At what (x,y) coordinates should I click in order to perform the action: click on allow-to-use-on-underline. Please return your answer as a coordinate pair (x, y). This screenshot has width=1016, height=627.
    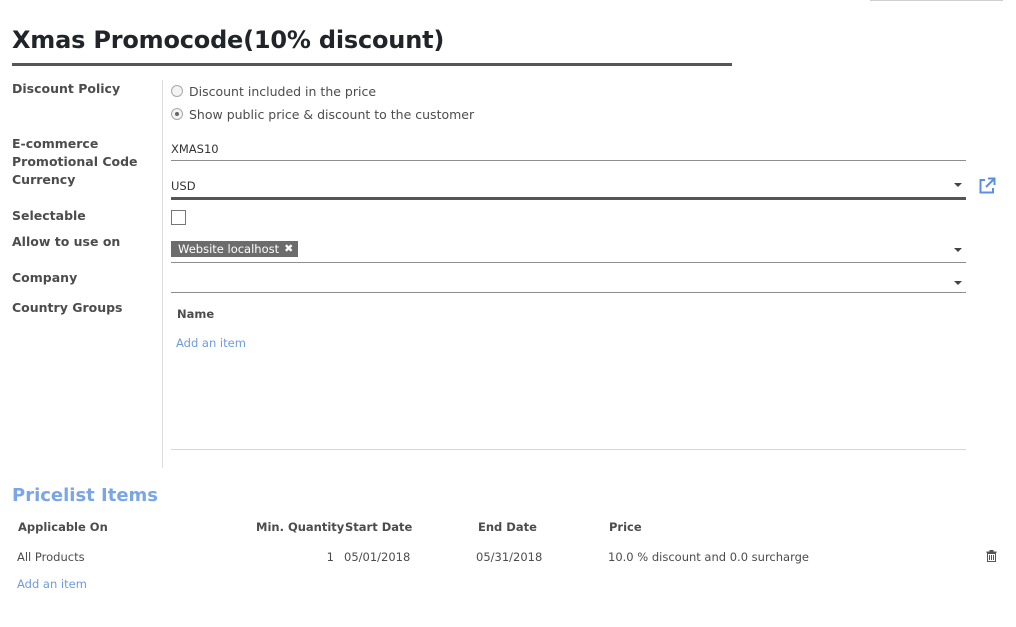
    Looking at the image, I should click on (568, 262).